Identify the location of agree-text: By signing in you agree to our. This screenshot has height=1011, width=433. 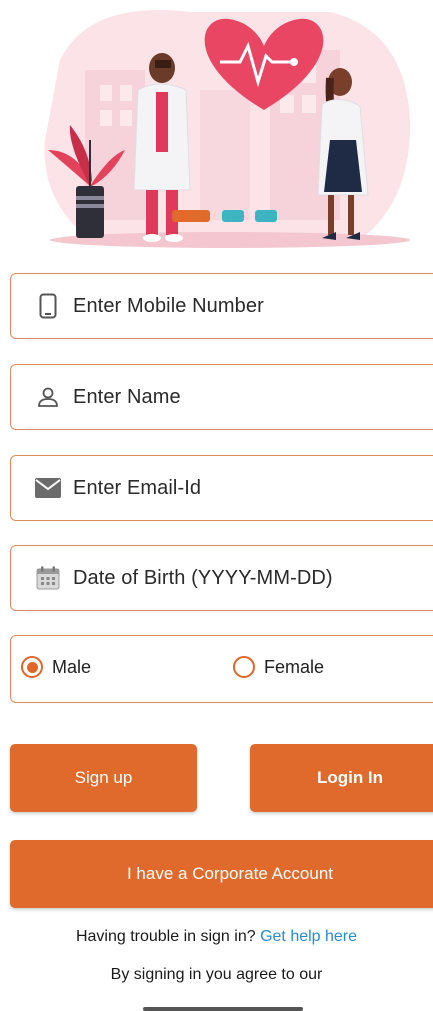
(216, 974).